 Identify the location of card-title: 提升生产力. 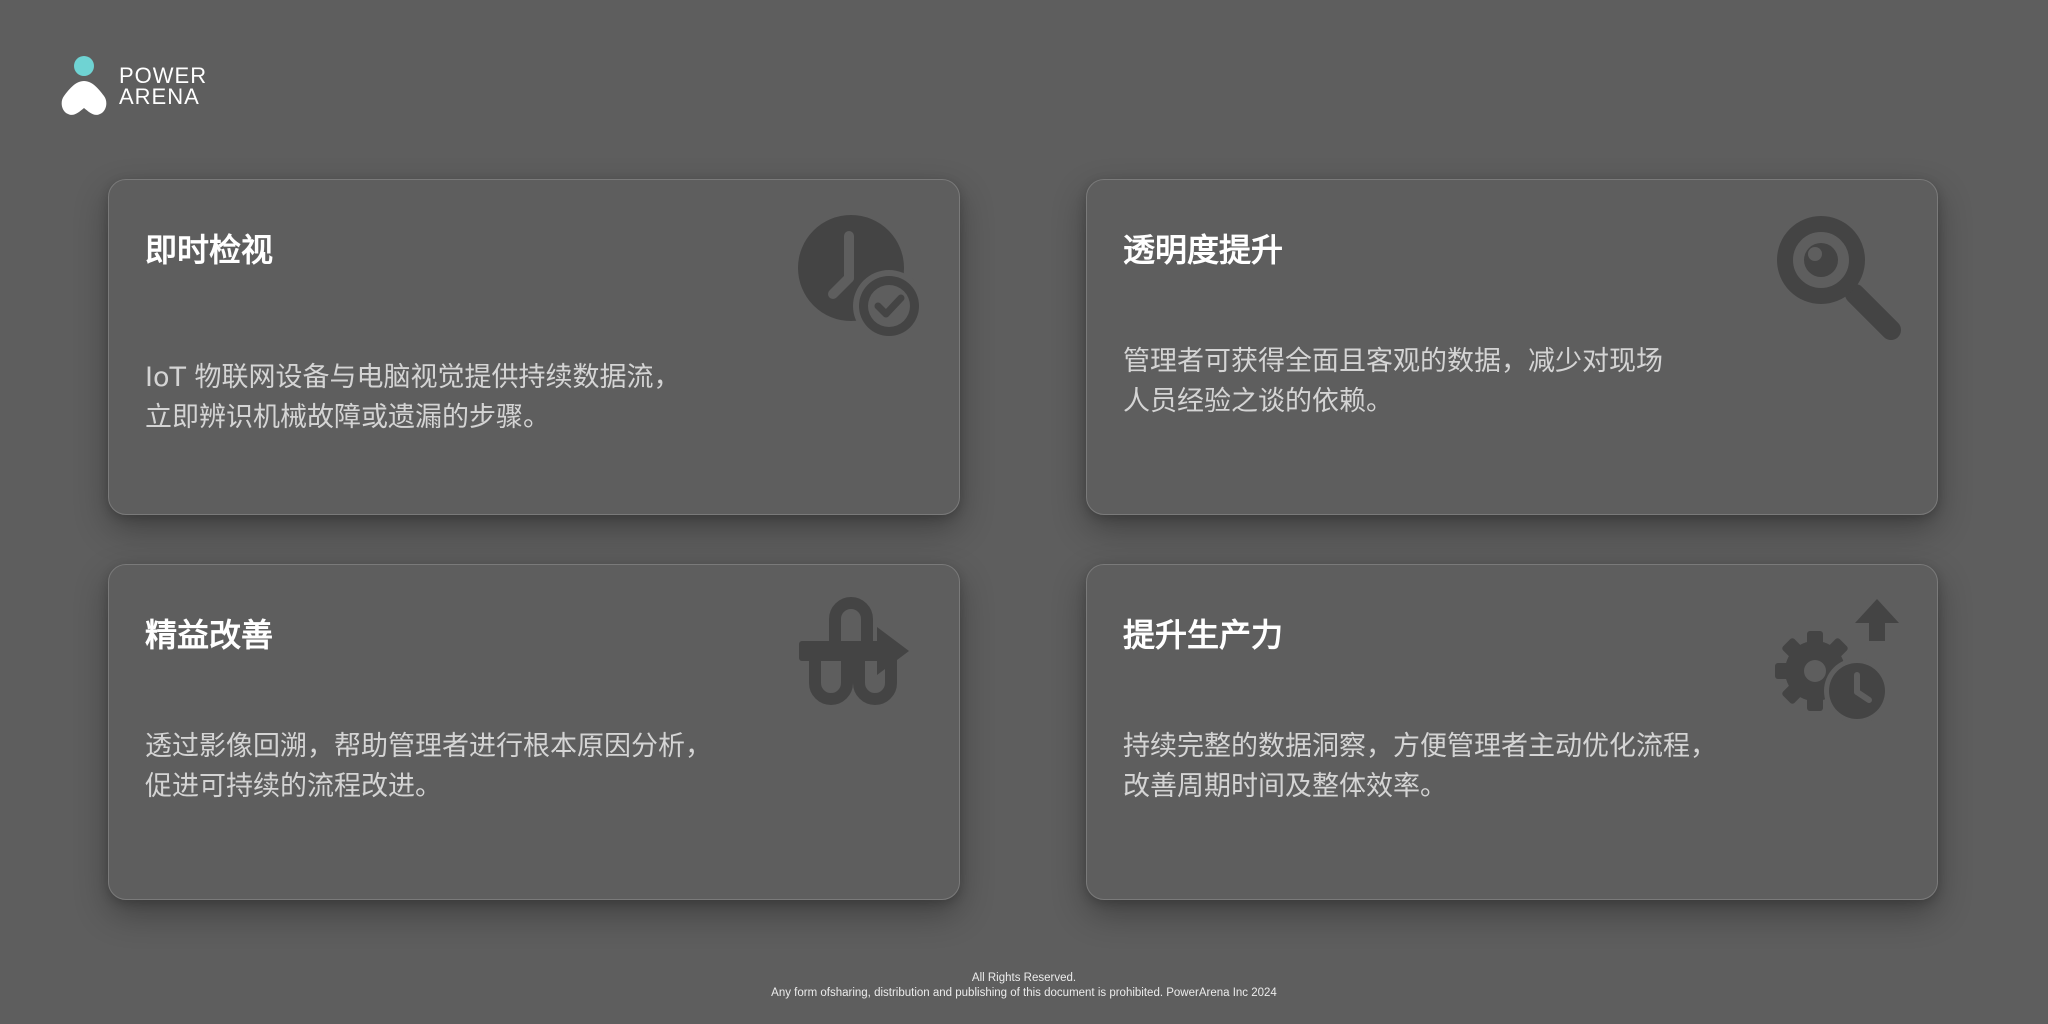
(1203, 635).